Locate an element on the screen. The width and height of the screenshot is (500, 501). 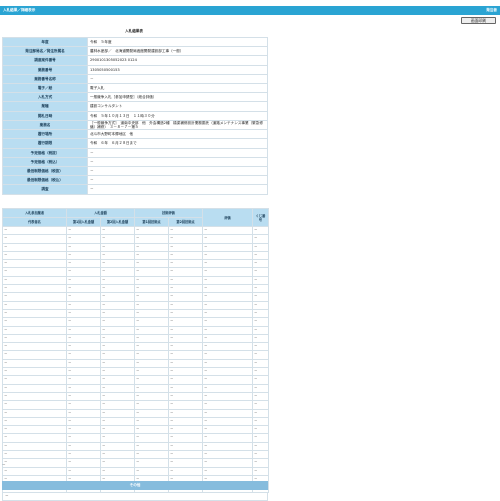
col-participant: 入札参加業者 is located at coordinates (34, 213).